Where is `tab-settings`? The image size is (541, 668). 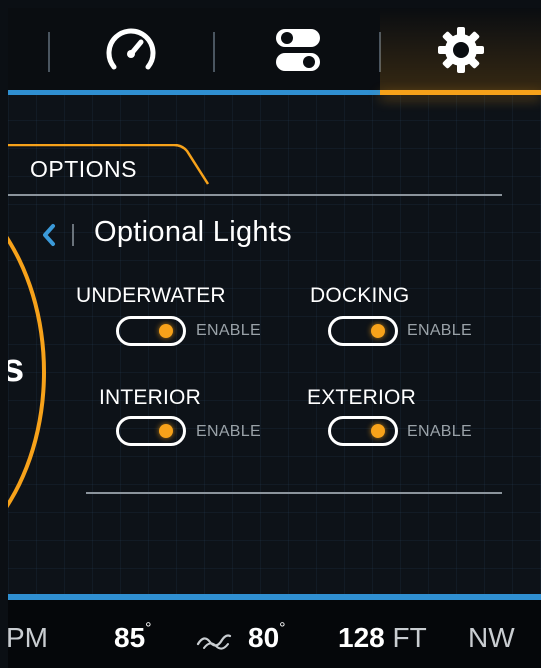 tab-settings is located at coordinates (461, 52).